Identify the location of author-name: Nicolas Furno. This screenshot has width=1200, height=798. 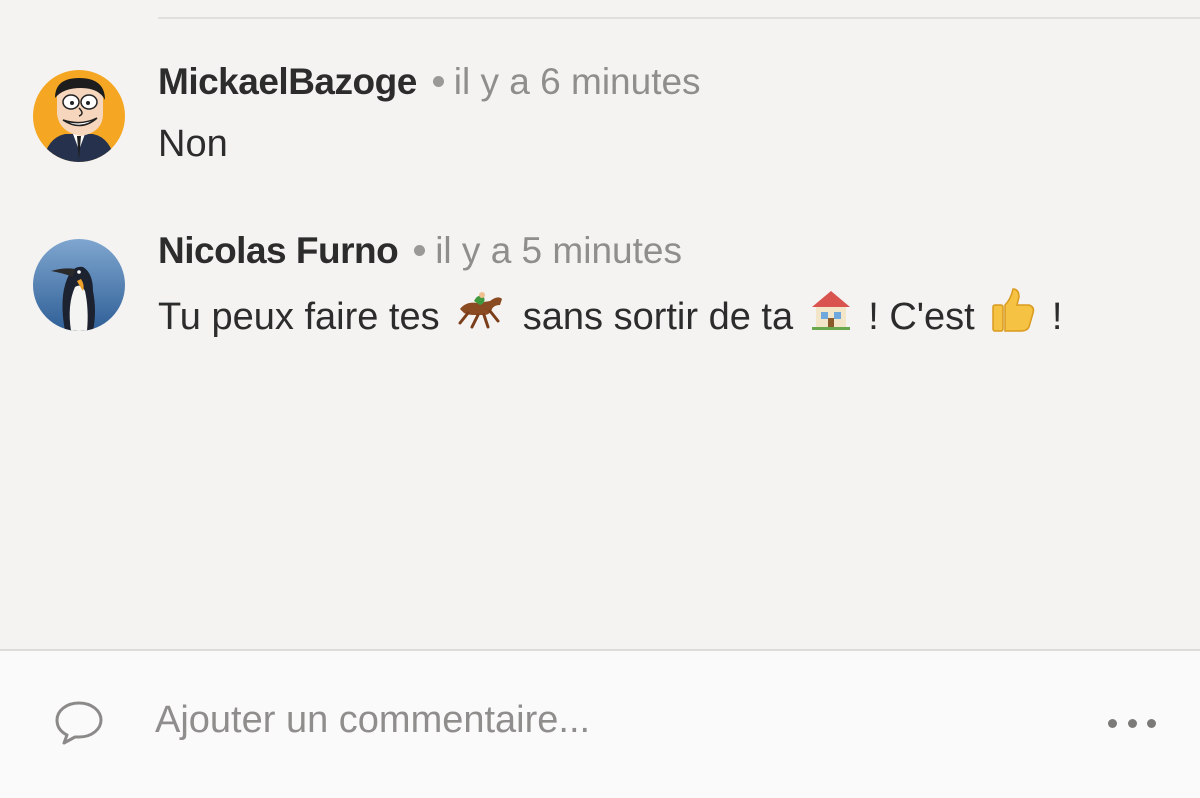
(278, 250).